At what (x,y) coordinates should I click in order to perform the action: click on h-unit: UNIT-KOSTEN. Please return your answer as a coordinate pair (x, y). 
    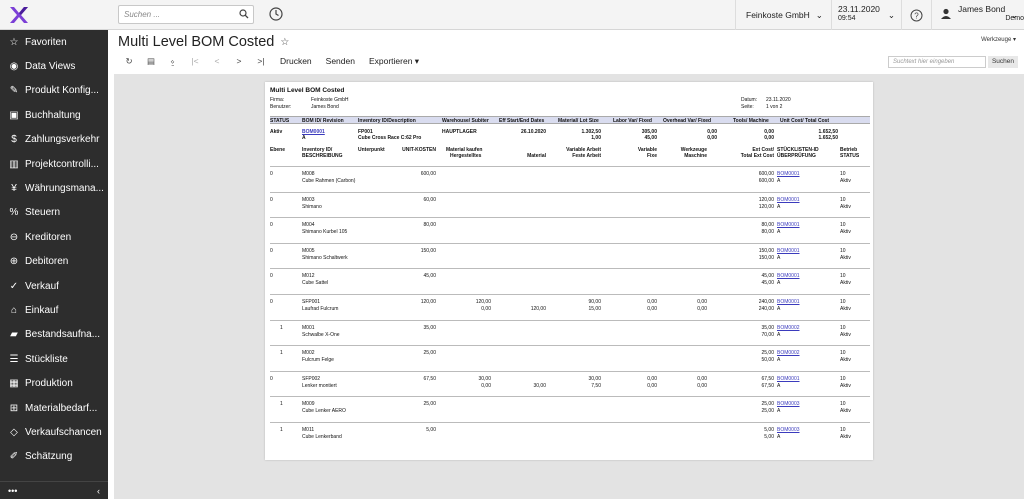
    Looking at the image, I should click on (419, 150).